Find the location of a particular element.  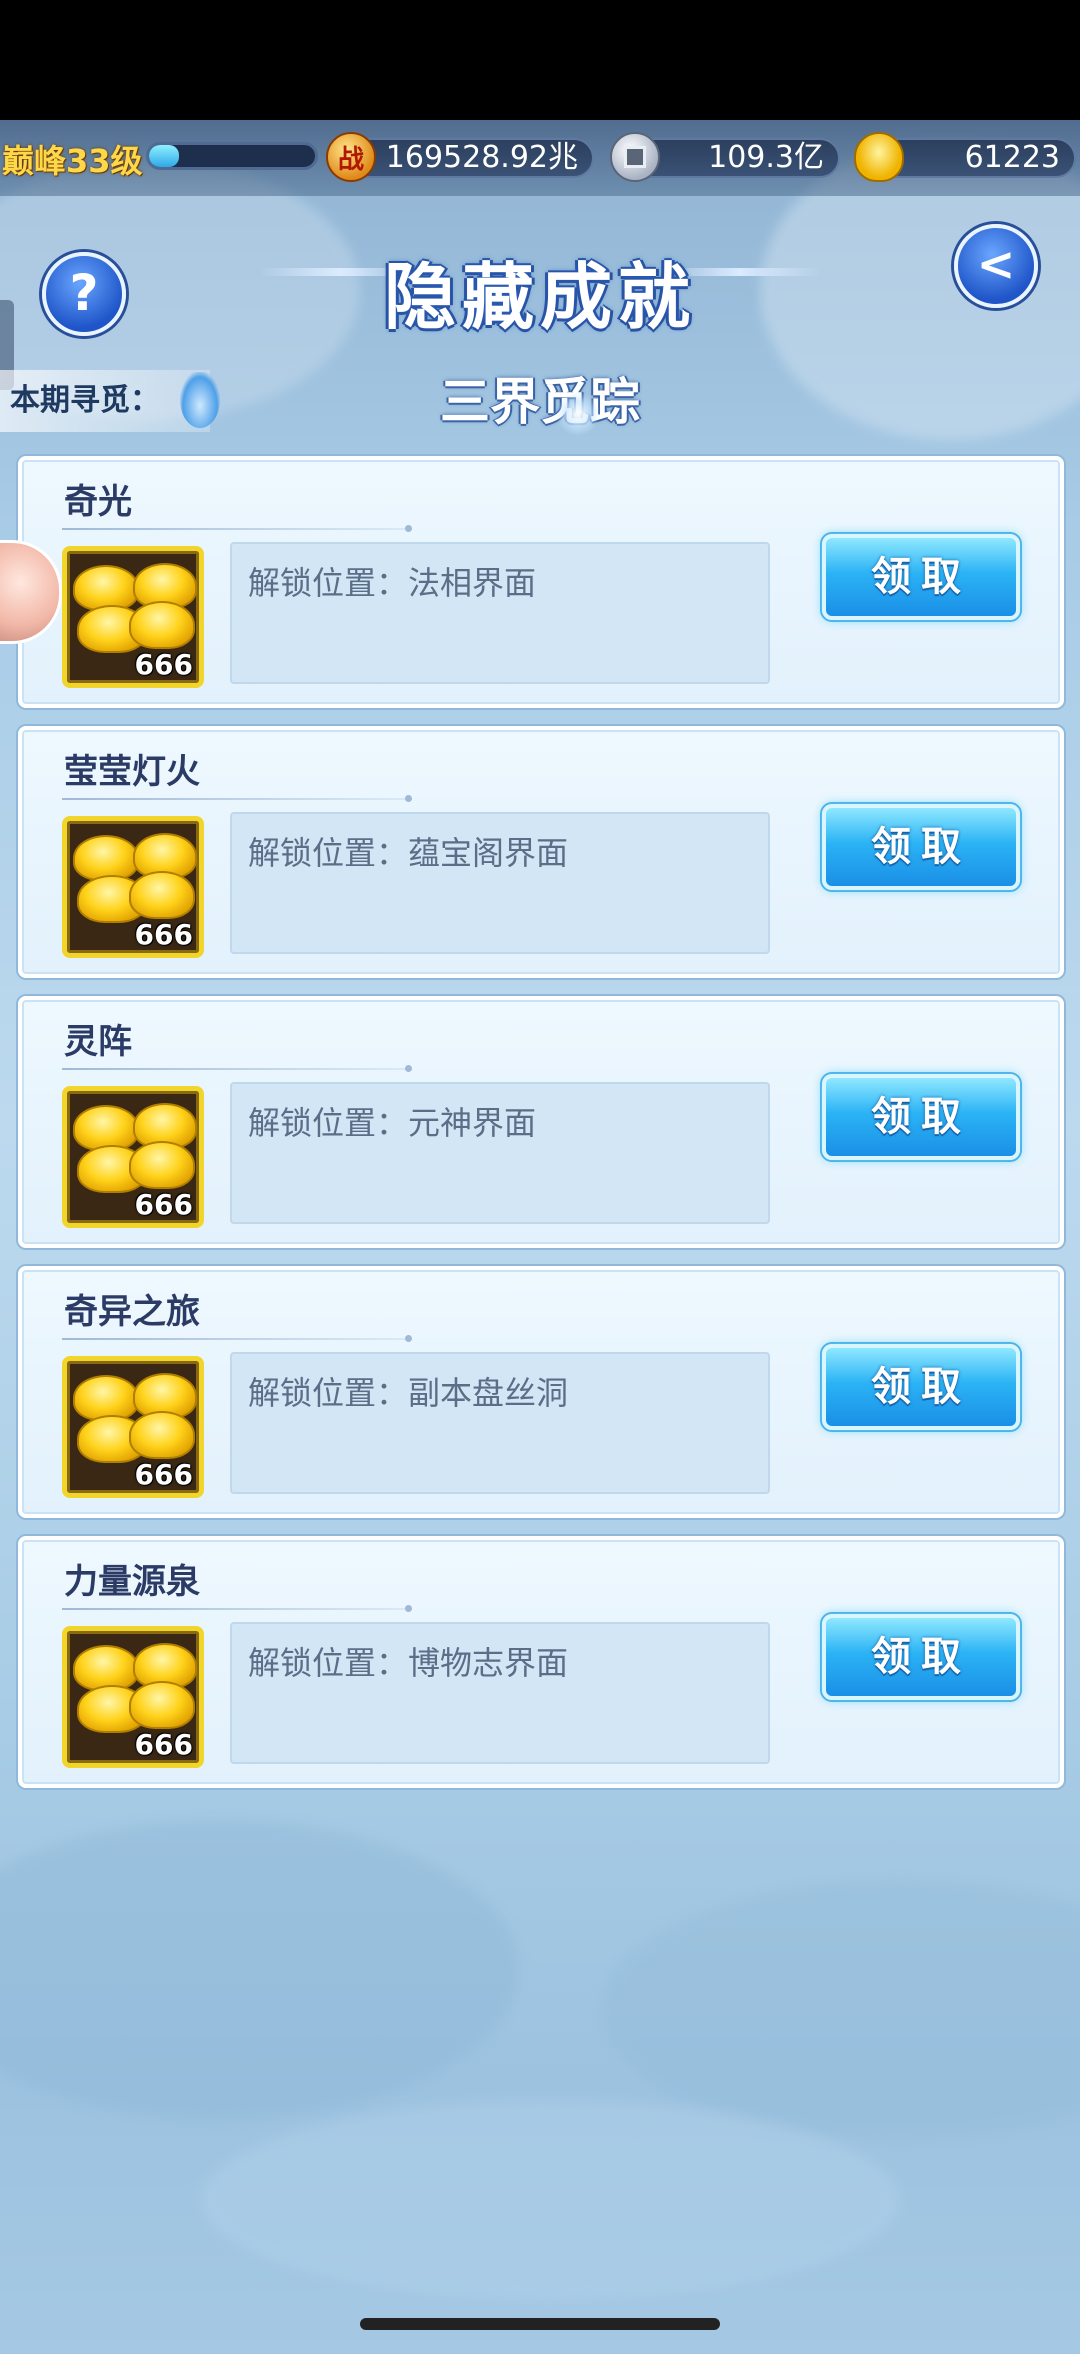

peak-level-label: 巅峰33级 is located at coordinates (72, 161).